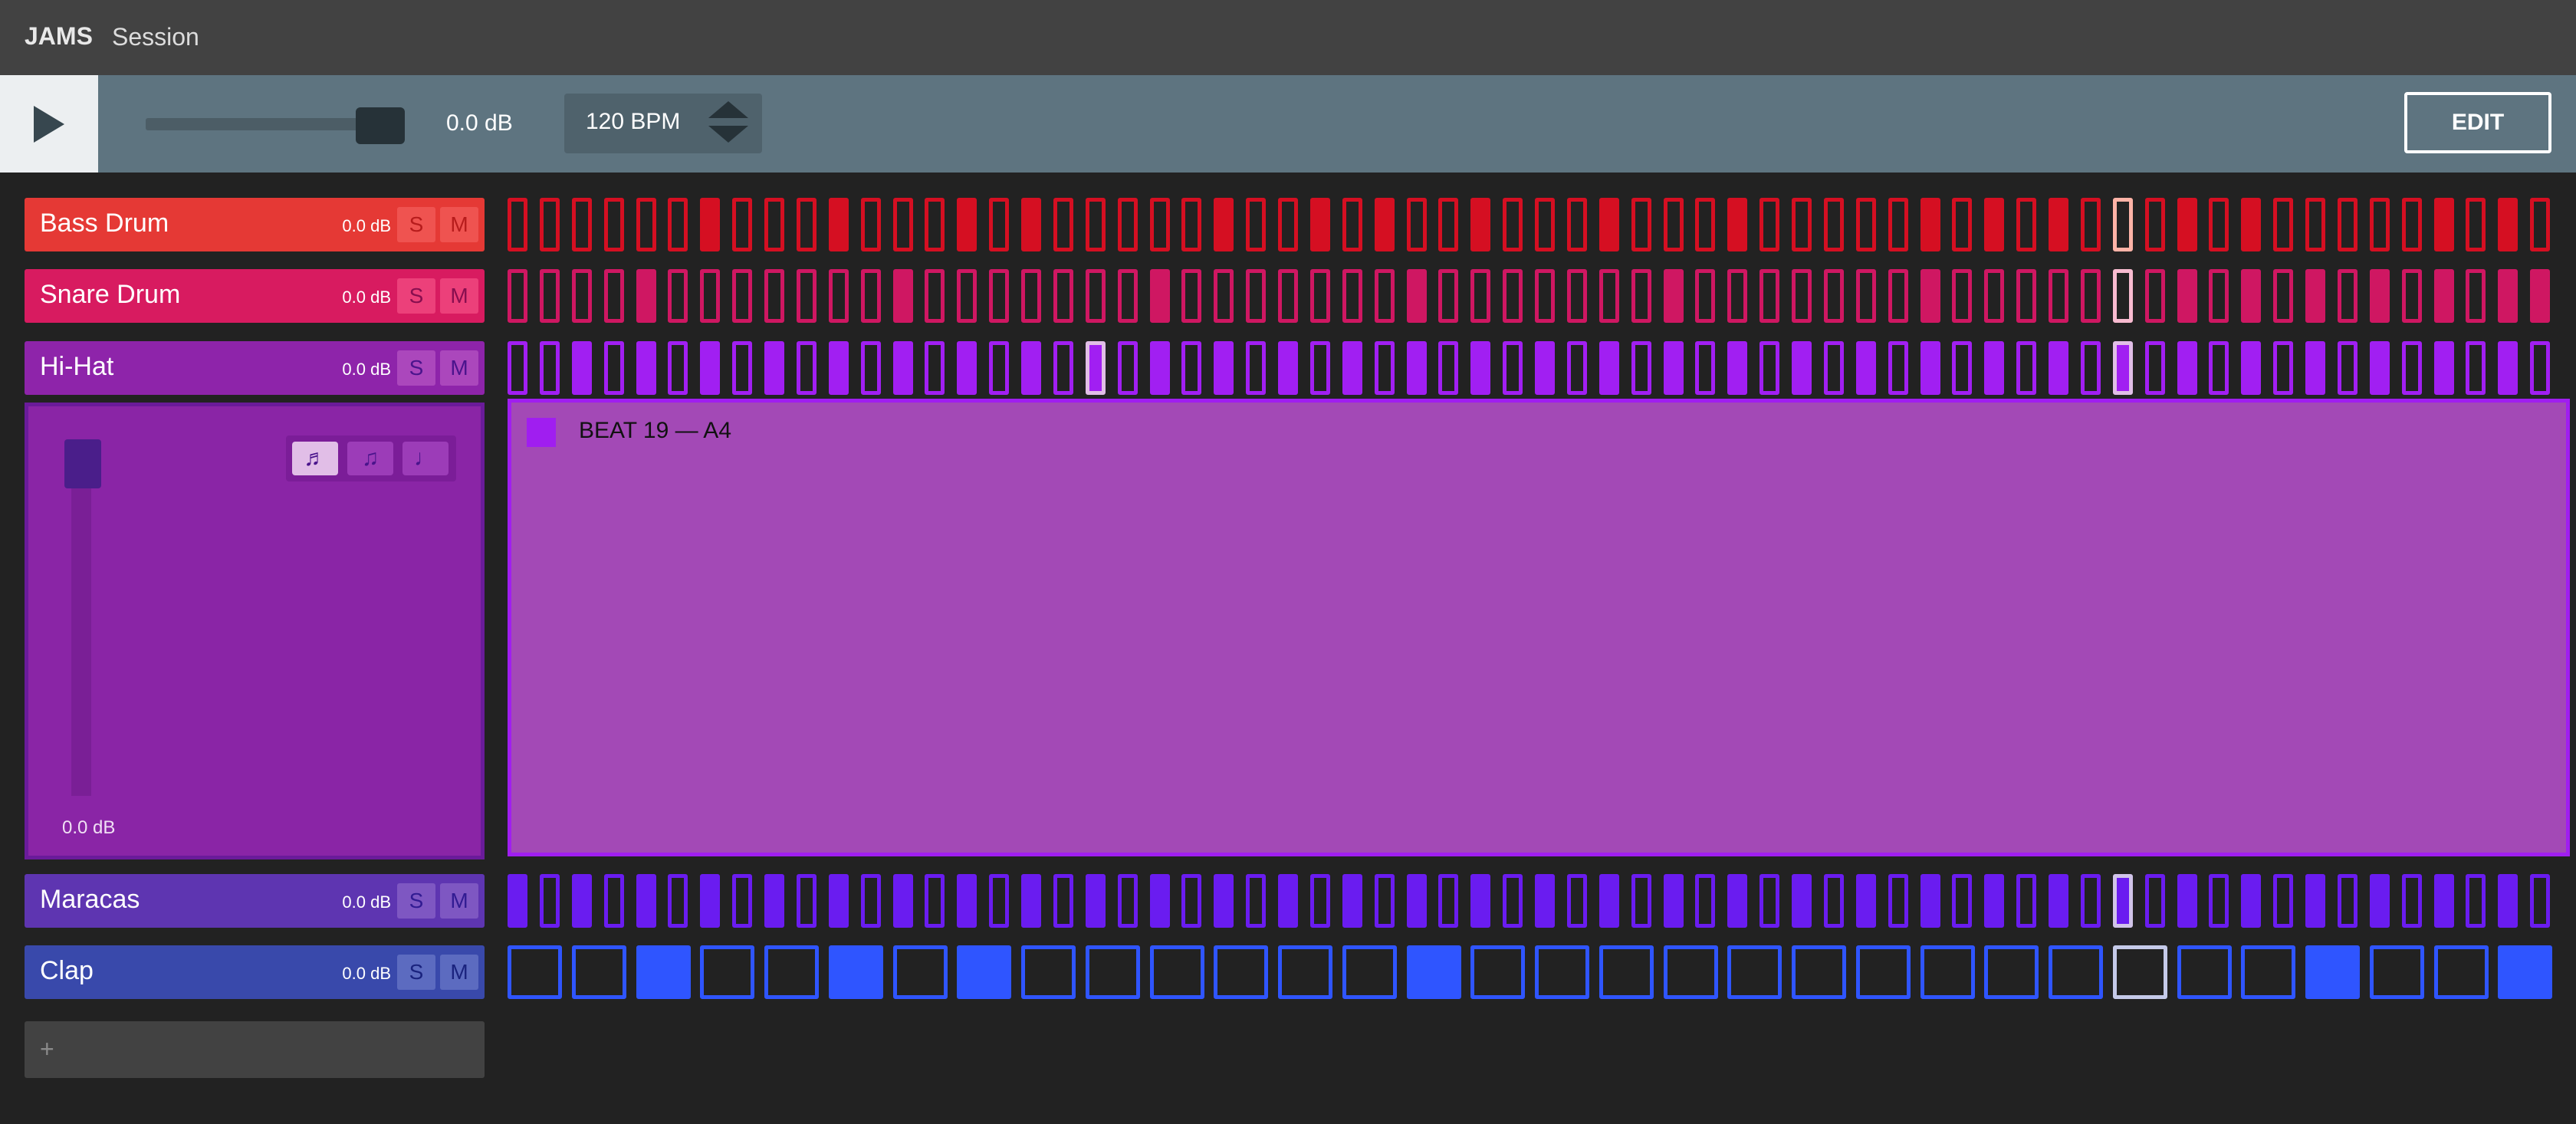 The image size is (2576, 1124). What do you see at coordinates (156, 37) in the screenshot?
I see `session-title: Session` at bounding box center [156, 37].